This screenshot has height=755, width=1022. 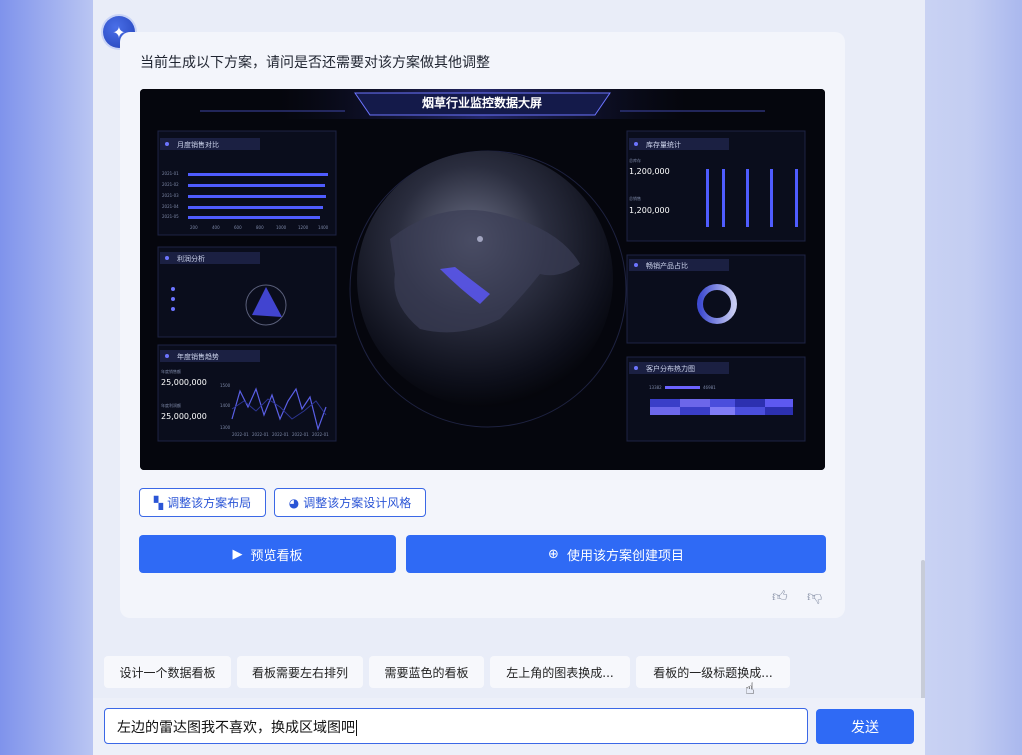 What do you see at coordinates (170, 173) in the screenshot?
I see `svg-text: 2021-01` at bounding box center [170, 173].